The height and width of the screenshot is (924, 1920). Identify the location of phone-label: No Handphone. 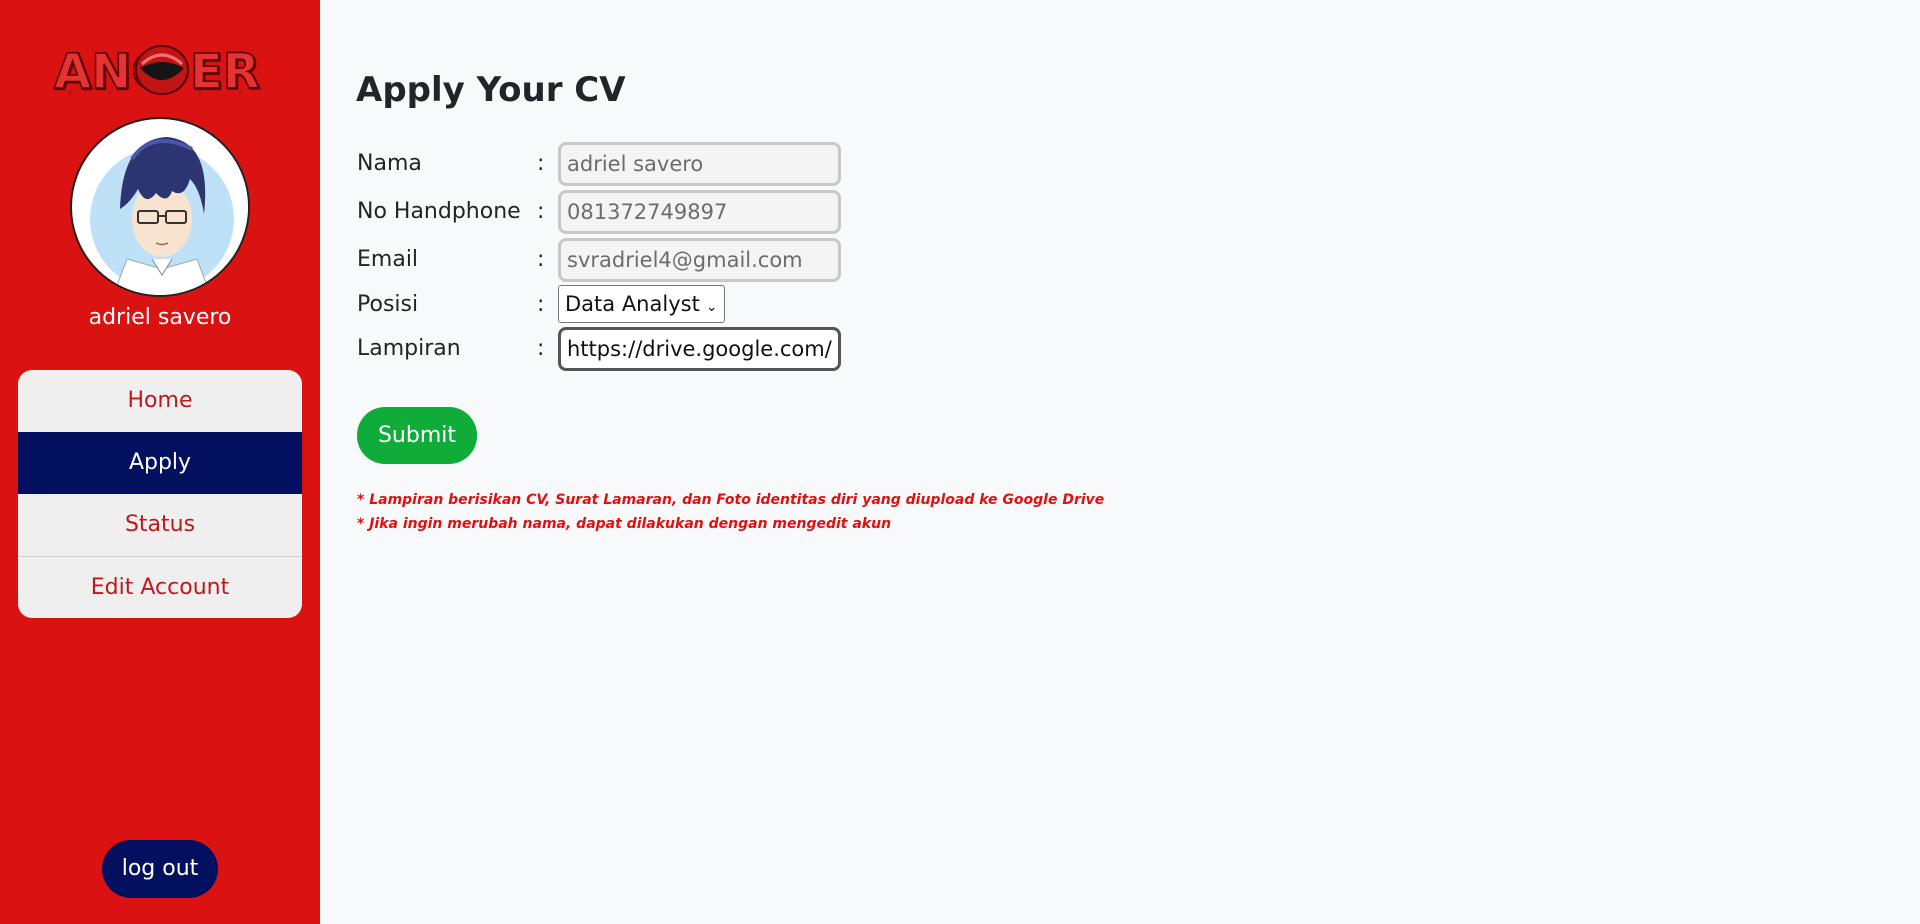
(439, 211).